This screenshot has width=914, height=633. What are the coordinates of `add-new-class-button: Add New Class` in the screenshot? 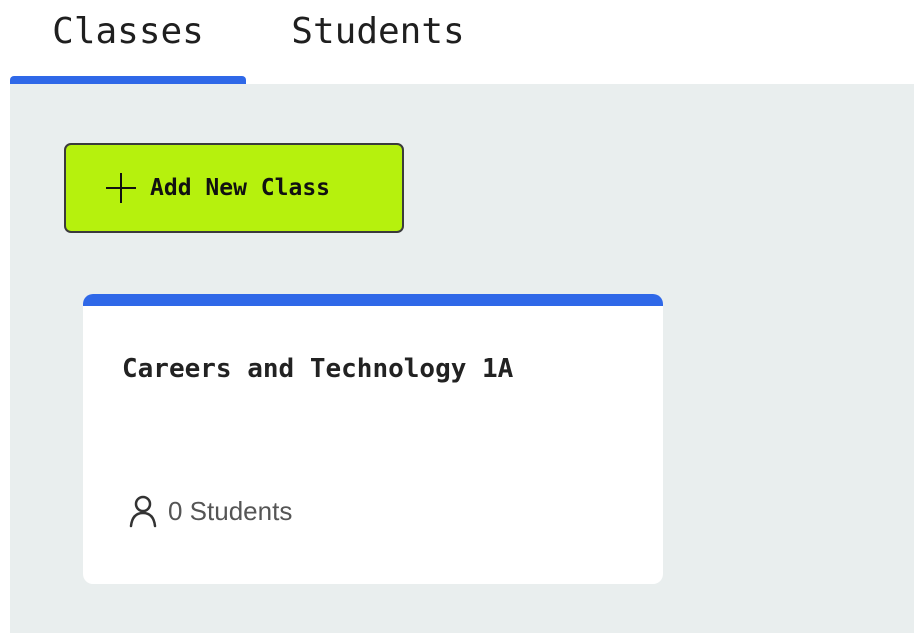 It's located at (234, 188).